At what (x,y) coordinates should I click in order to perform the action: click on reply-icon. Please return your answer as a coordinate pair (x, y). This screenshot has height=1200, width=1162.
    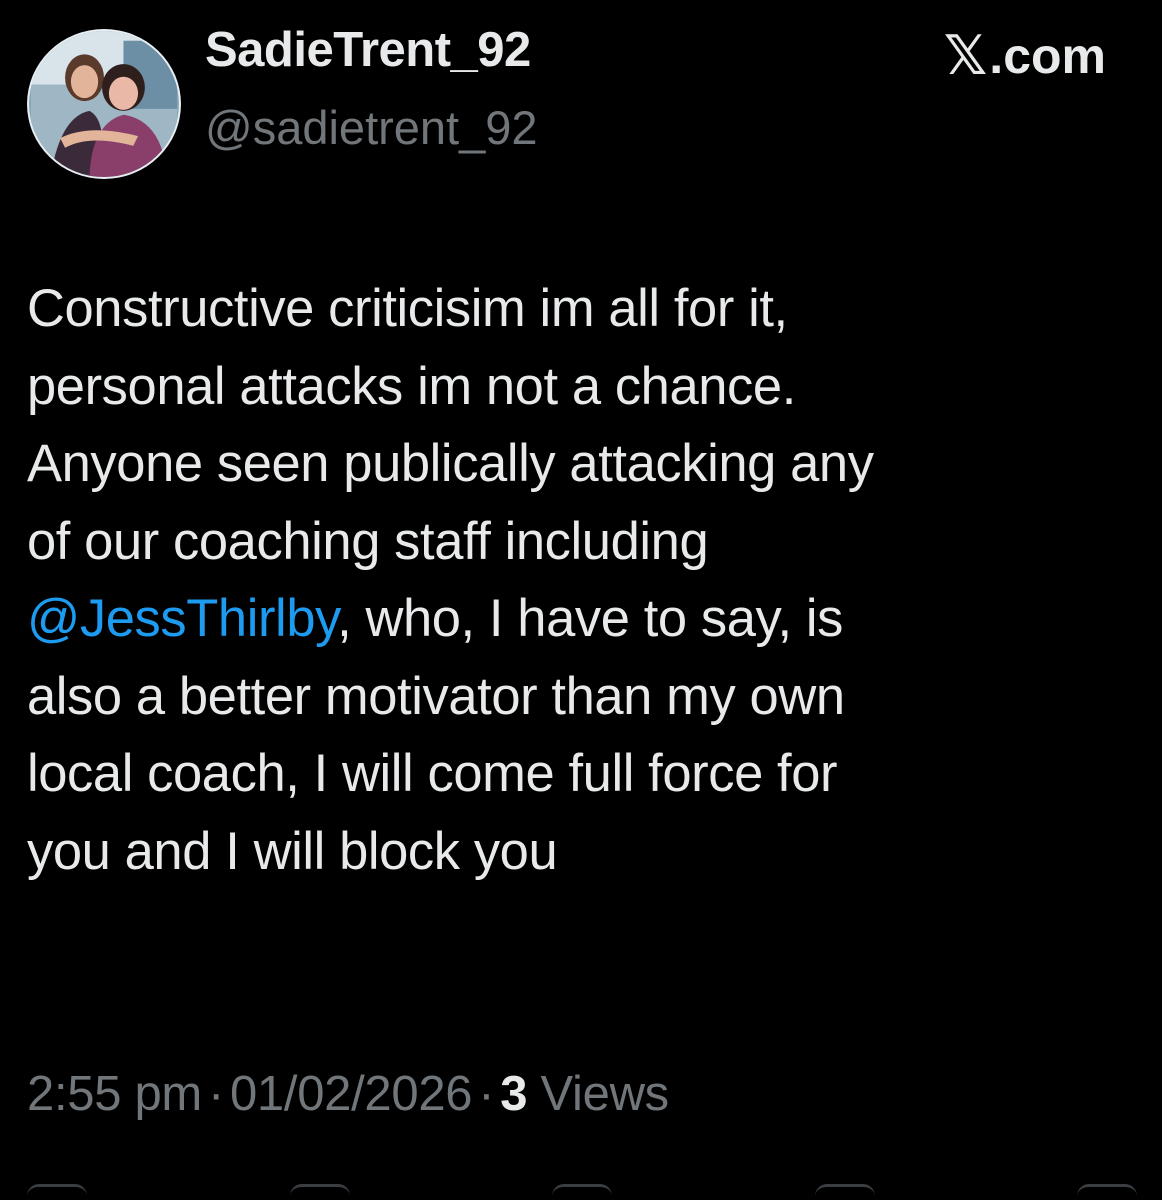
    Looking at the image, I should click on (57, 1192).